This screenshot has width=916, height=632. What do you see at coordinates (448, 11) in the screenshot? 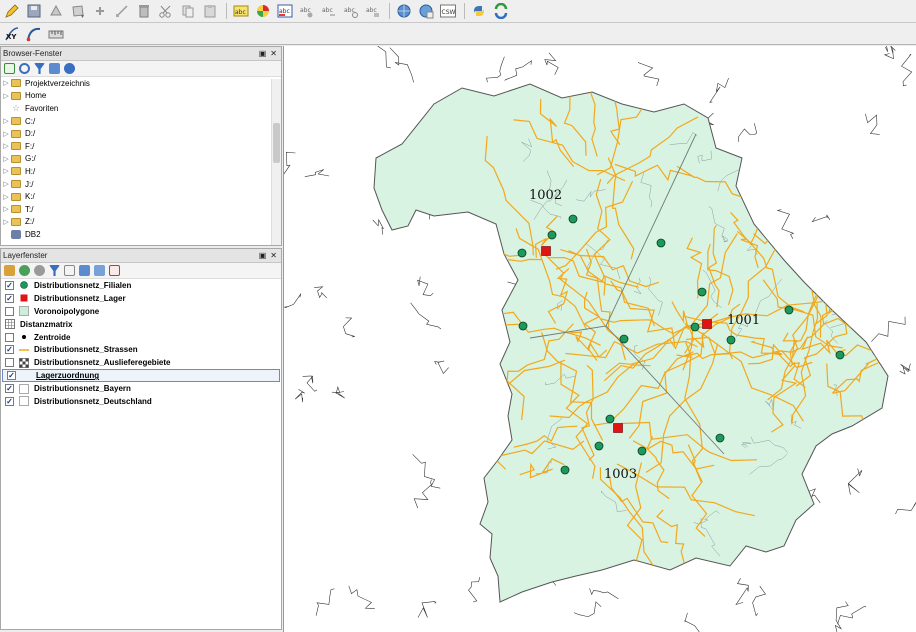
I see `csw-button: CSW` at bounding box center [448, 11].